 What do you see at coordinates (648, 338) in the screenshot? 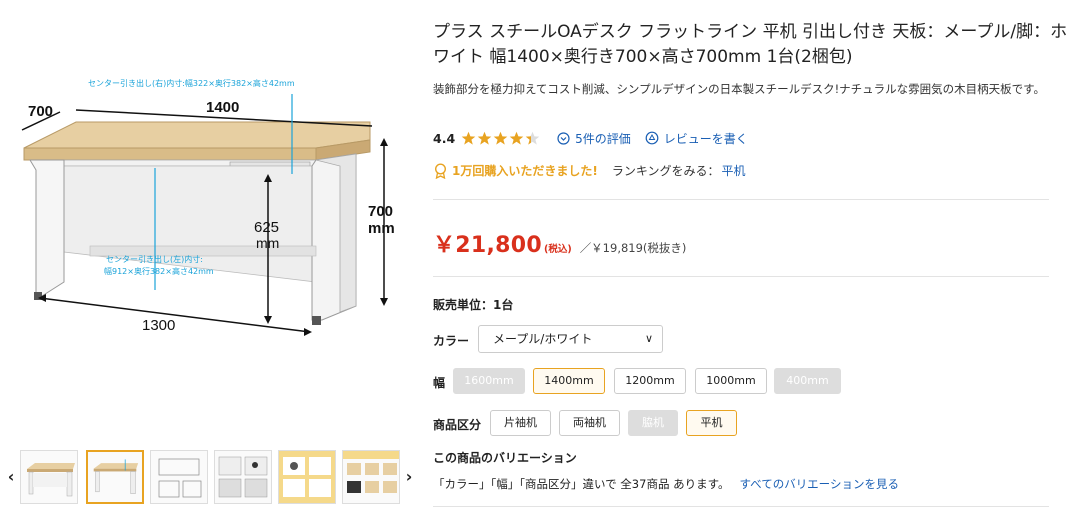
I see `chevron-down-icon: ∨` at bounding box center [648, 338].